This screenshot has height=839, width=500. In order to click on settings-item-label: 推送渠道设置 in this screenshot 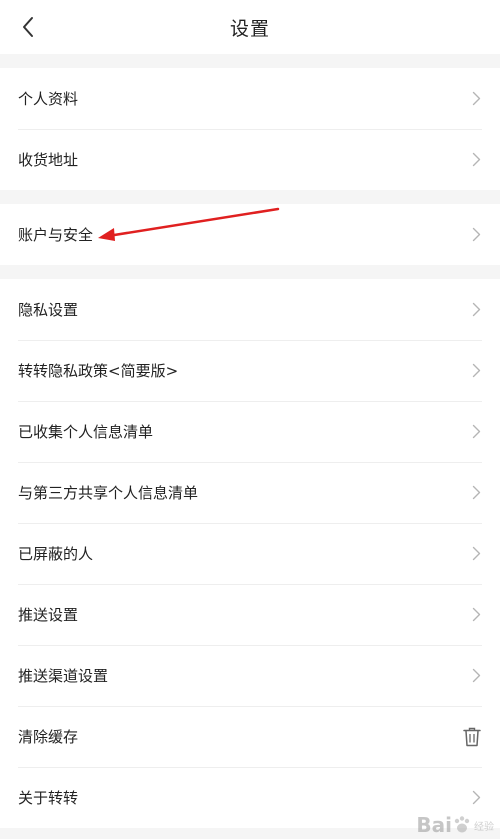, I will do `click(63, 676)`.